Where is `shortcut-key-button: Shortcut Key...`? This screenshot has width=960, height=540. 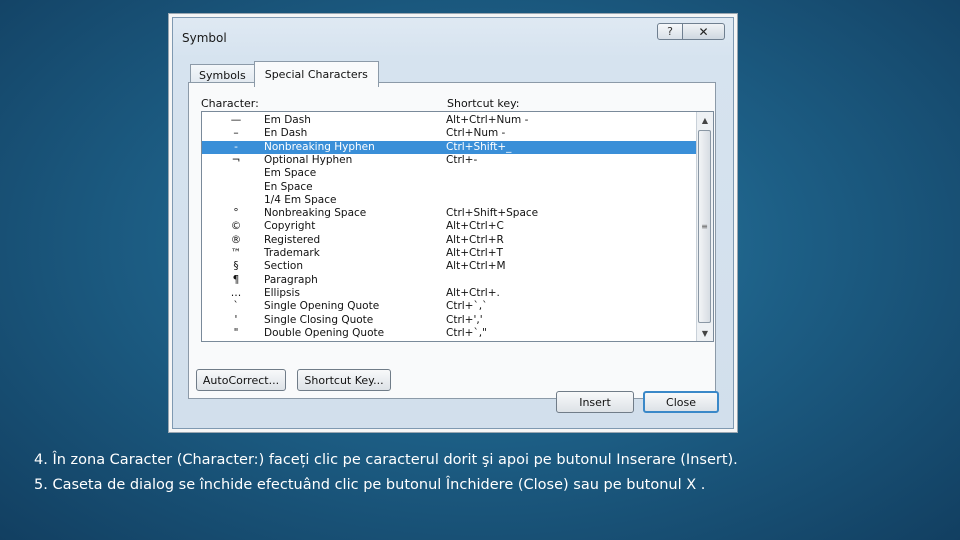
shortcut-key-button: Shortcut Key... is located at coordinates (344, 380).